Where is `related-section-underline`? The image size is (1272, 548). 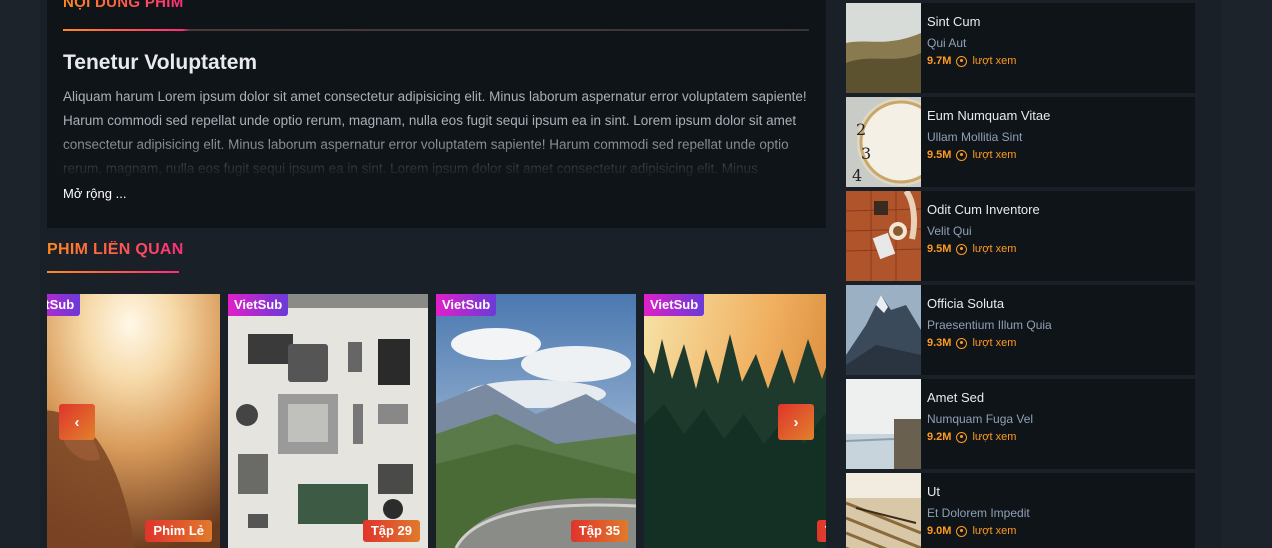
related-section-underline is located at coordinates (113, 272).